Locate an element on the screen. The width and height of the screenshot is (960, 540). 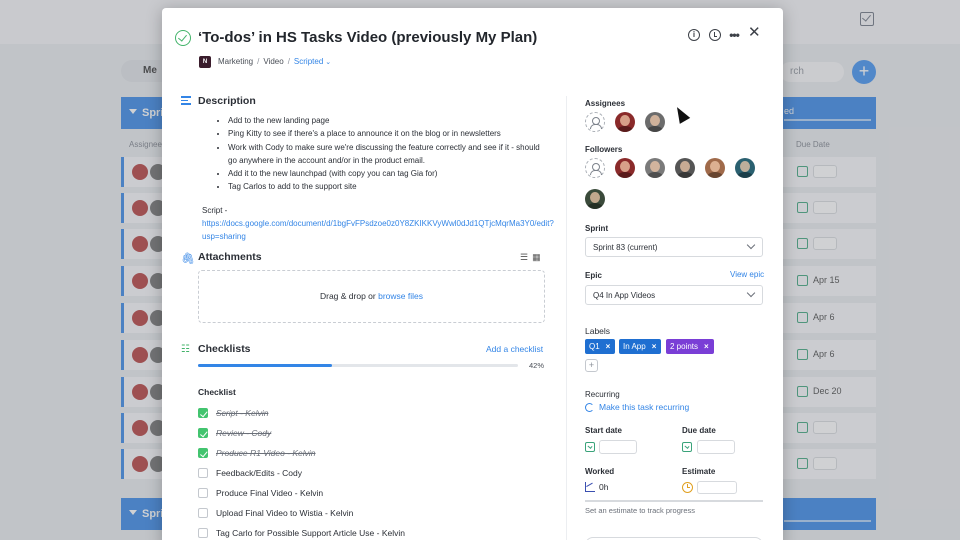
checklist-icon: ☷ is located at coordinates (185, 349).